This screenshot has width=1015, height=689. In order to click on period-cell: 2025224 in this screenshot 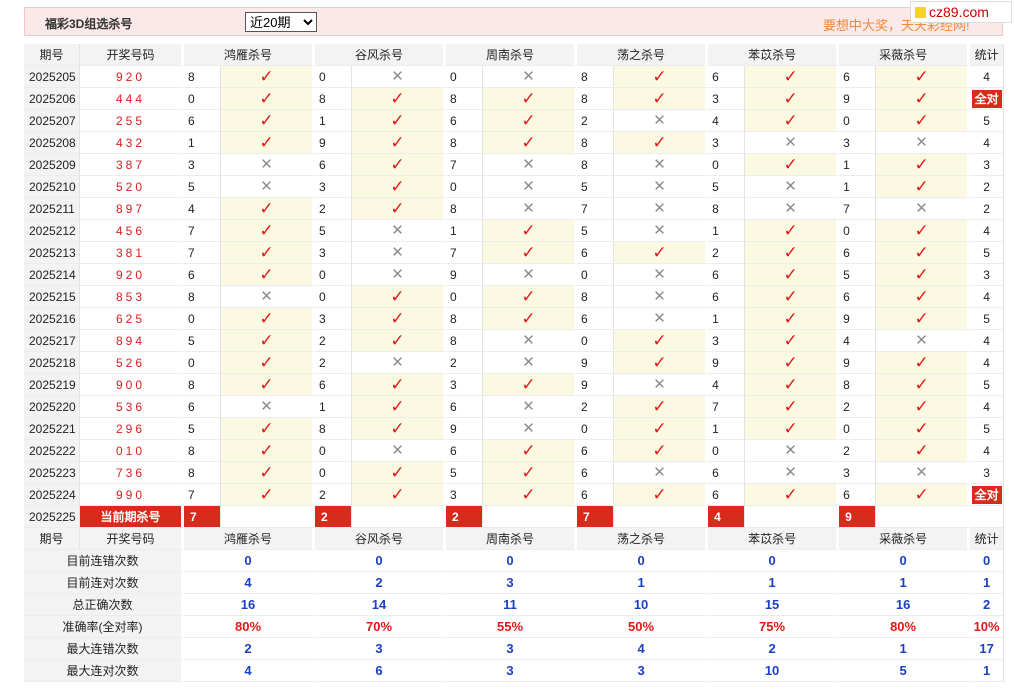, I will do `click(52, 495)`.